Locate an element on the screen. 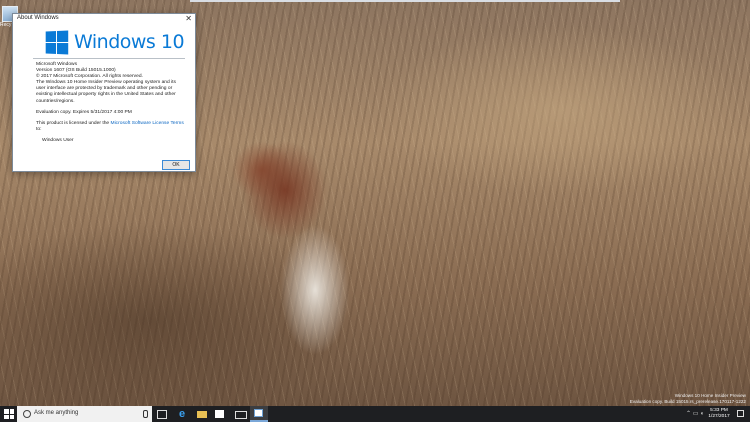 This screenshot has width=750, height=422. license-suffix: to: is located at coordinates (39, 129).